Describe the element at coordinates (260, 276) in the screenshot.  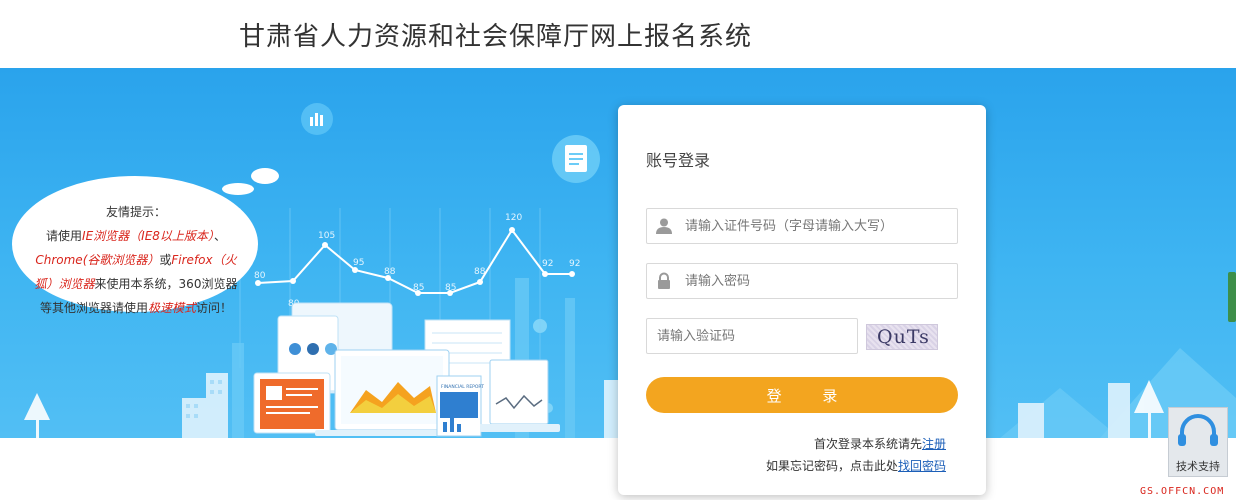
I see `chart-label: 80` at that location.